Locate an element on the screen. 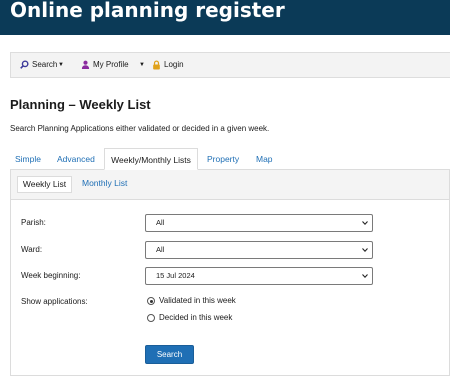 This screenshot has width=450, height=376. ward-label: Ward: is located at coordinates (32, 249).